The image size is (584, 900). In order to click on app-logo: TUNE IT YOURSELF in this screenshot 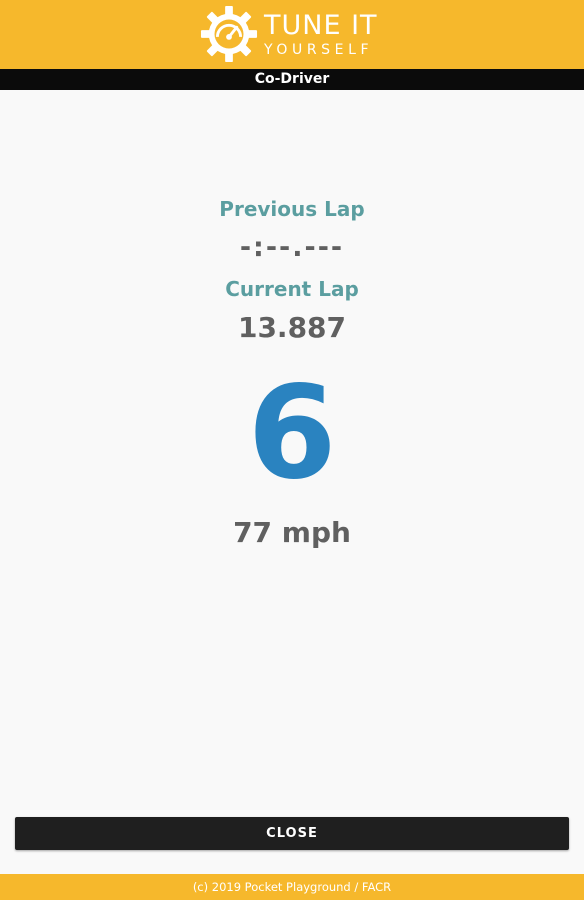, I will do `click(289, 34)`.